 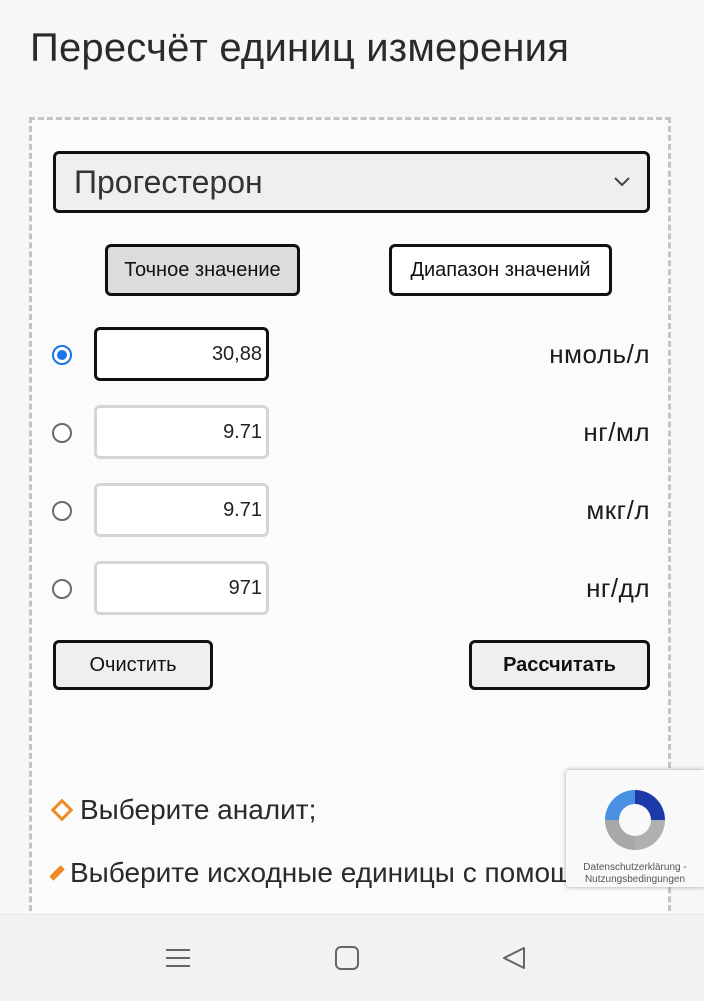 What do you see at coordinates (300, 48) in the screenshot?
I see `page-title: Пересчёт единиц измерения` at bounding box center [300, 48].